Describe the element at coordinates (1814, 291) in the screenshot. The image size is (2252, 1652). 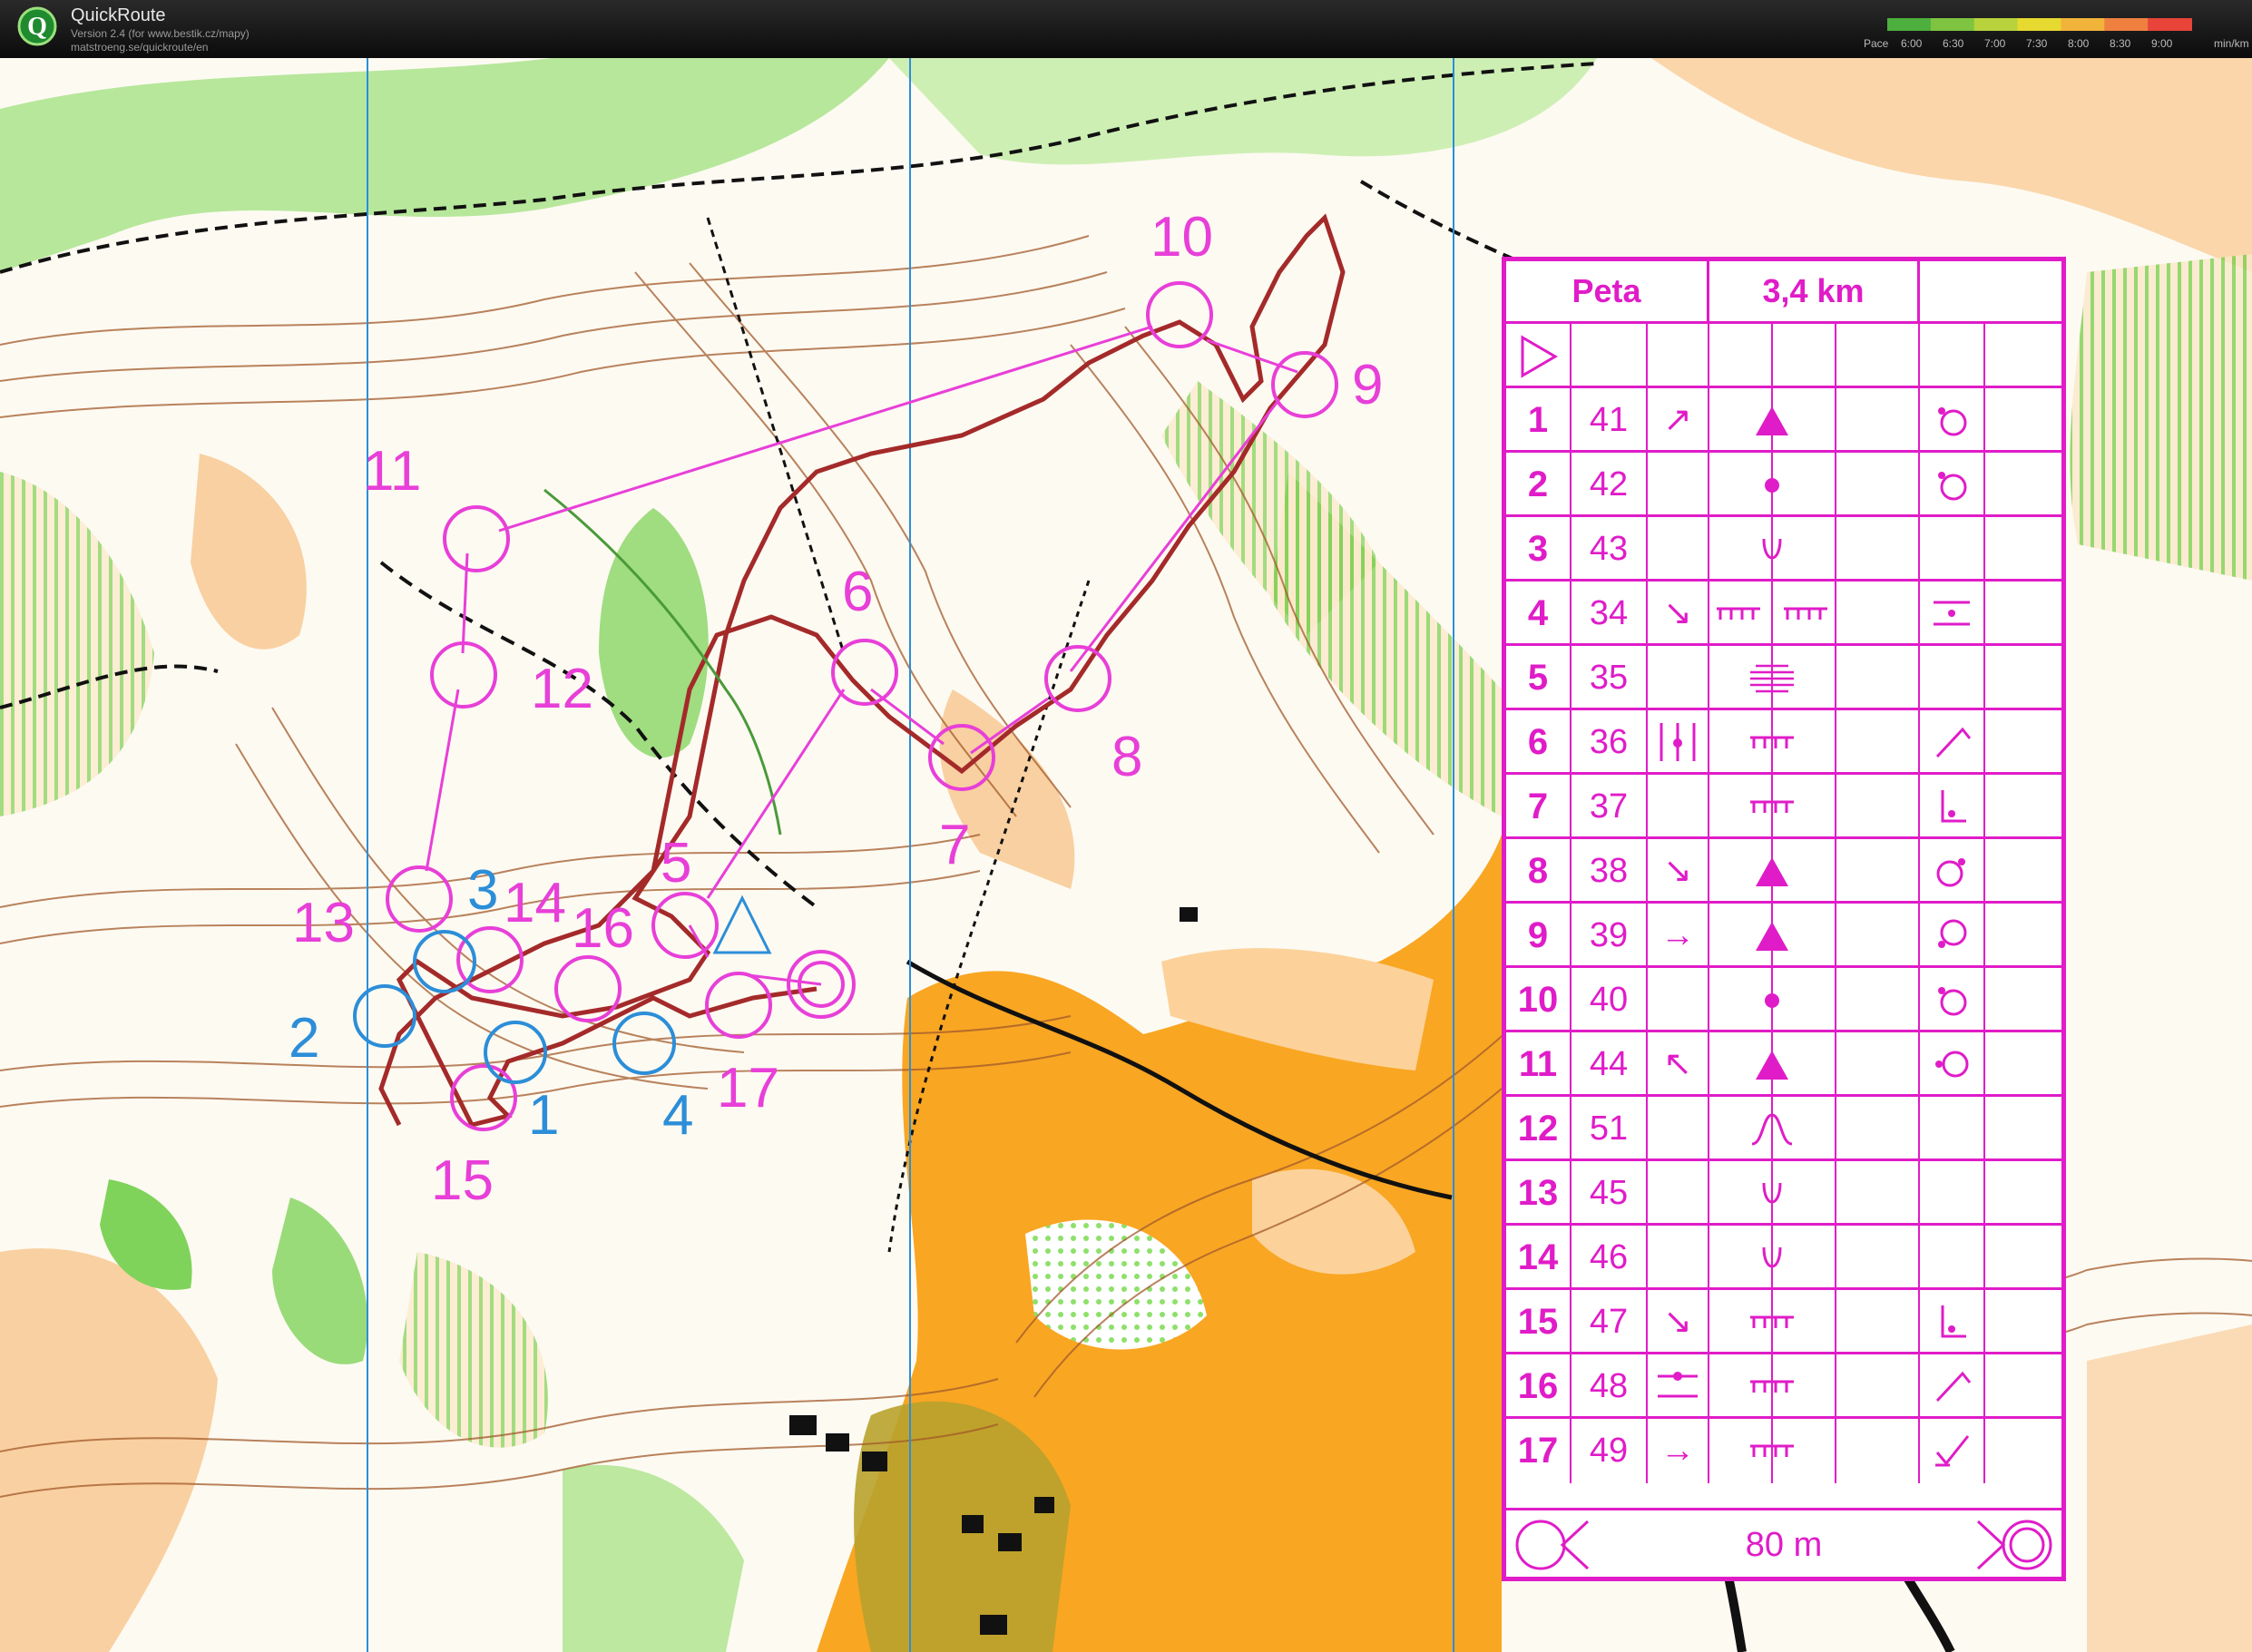
I see `course-length: 3,4 km` at that location.